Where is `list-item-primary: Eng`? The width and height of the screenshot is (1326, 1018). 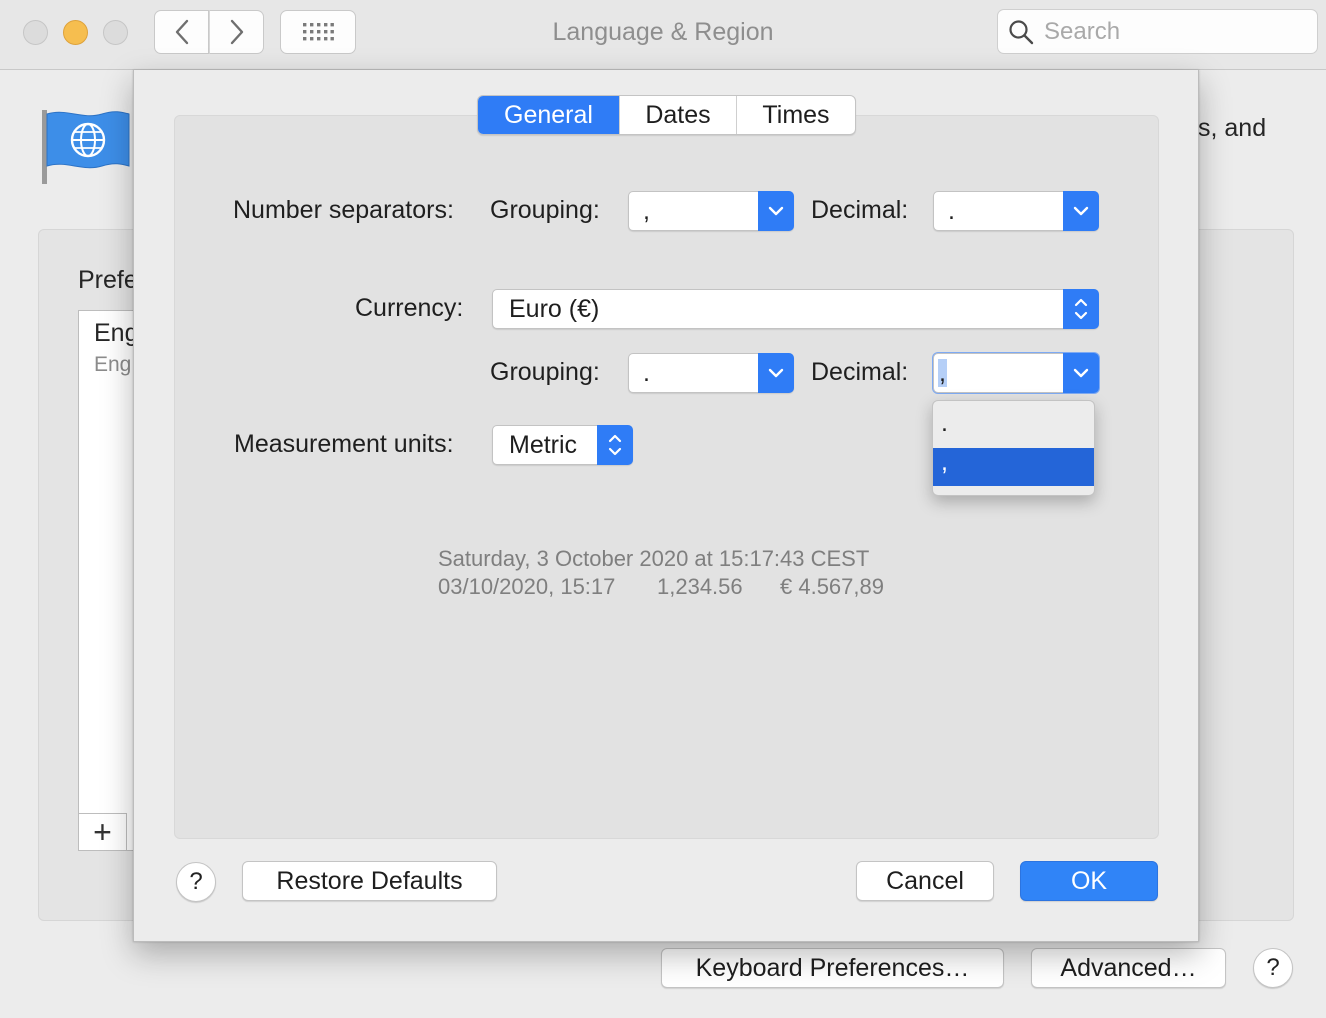 list-item-primary: Eng is located at coordinates (116, 333).